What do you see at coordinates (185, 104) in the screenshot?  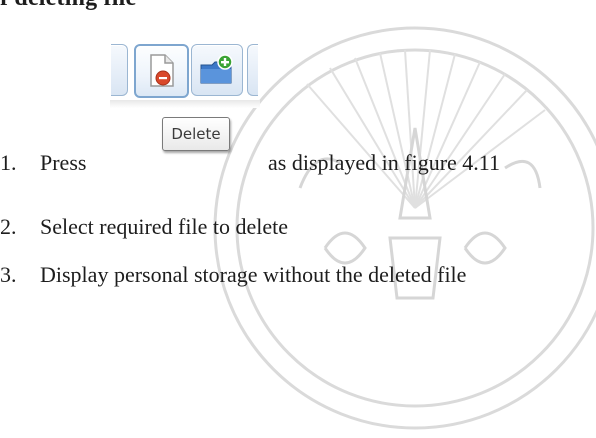 I see `toolbar-shadow` at bounding box center [185, 104].